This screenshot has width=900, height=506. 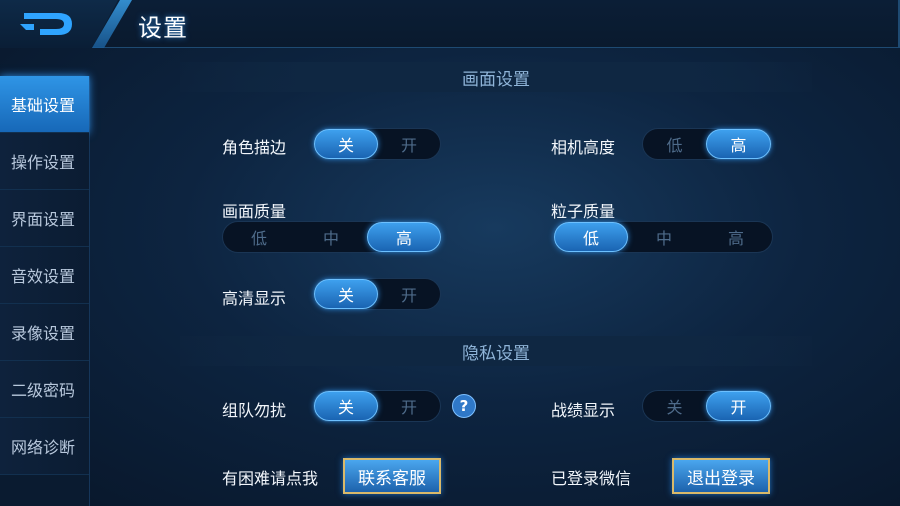 I want to click on privacy-section-header: 隐私设置, so click(x=496, y=351).